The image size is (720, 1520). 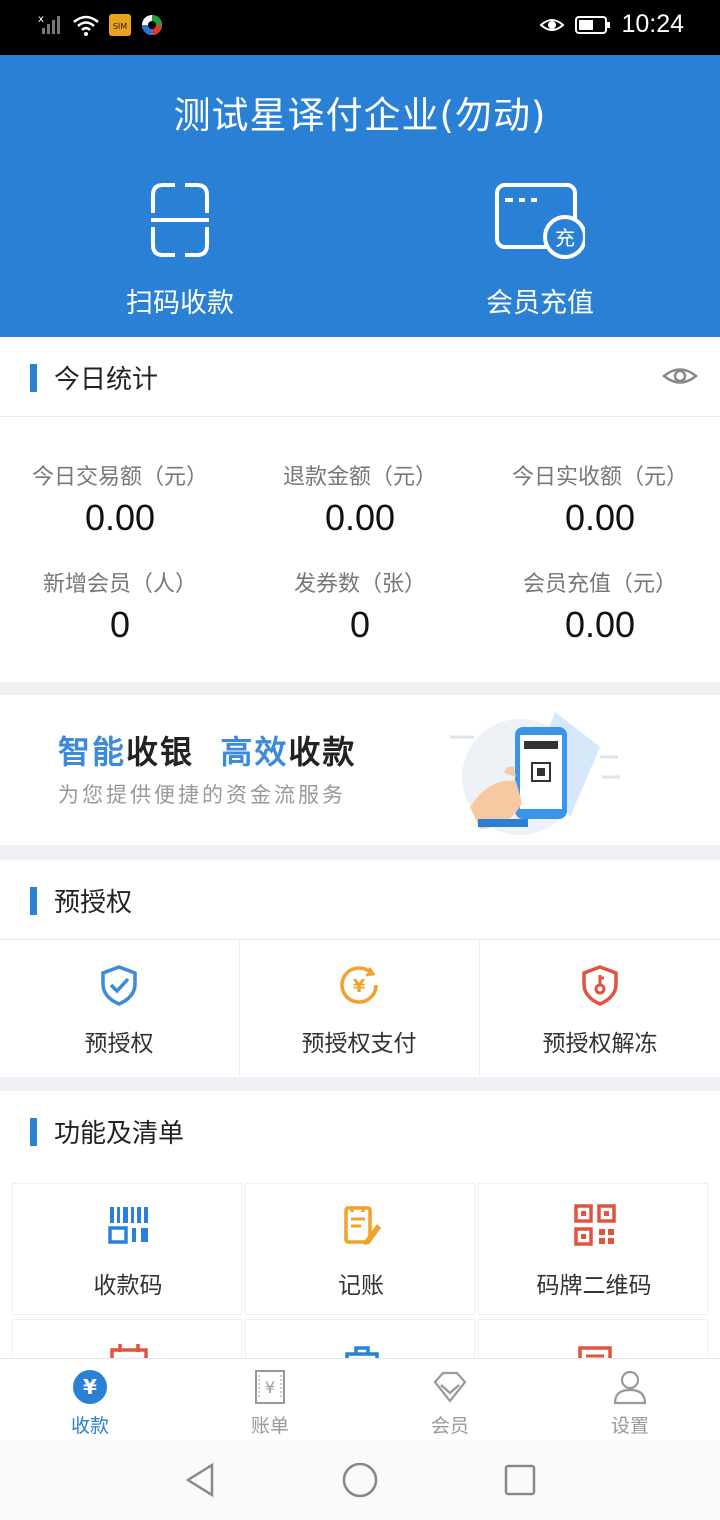 I want to click on stat-coupons-issued: 发券数（张） 0, so click(x=360, y=606).